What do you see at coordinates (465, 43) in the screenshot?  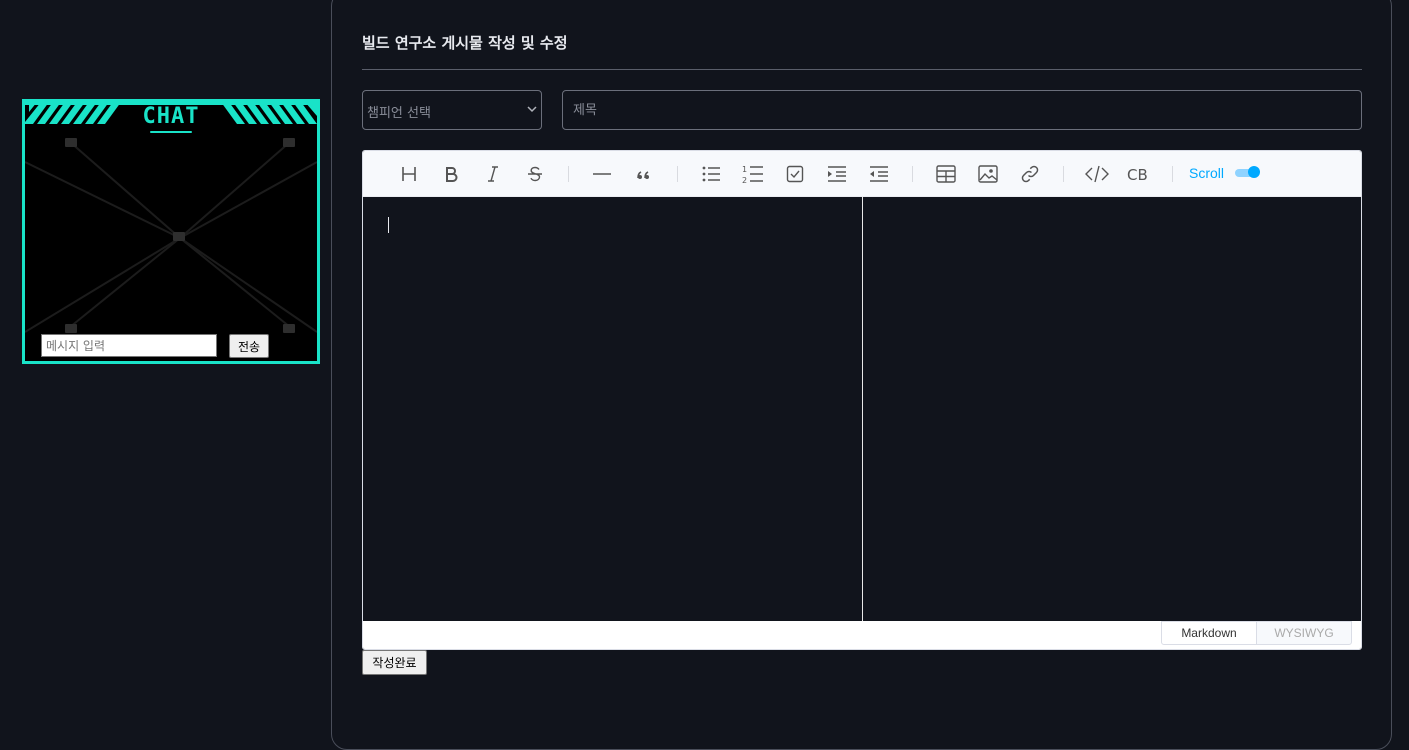 I see `page-title: 빌드 연구소 게시물 작성 및 수정` at bounding box center [465, 43].